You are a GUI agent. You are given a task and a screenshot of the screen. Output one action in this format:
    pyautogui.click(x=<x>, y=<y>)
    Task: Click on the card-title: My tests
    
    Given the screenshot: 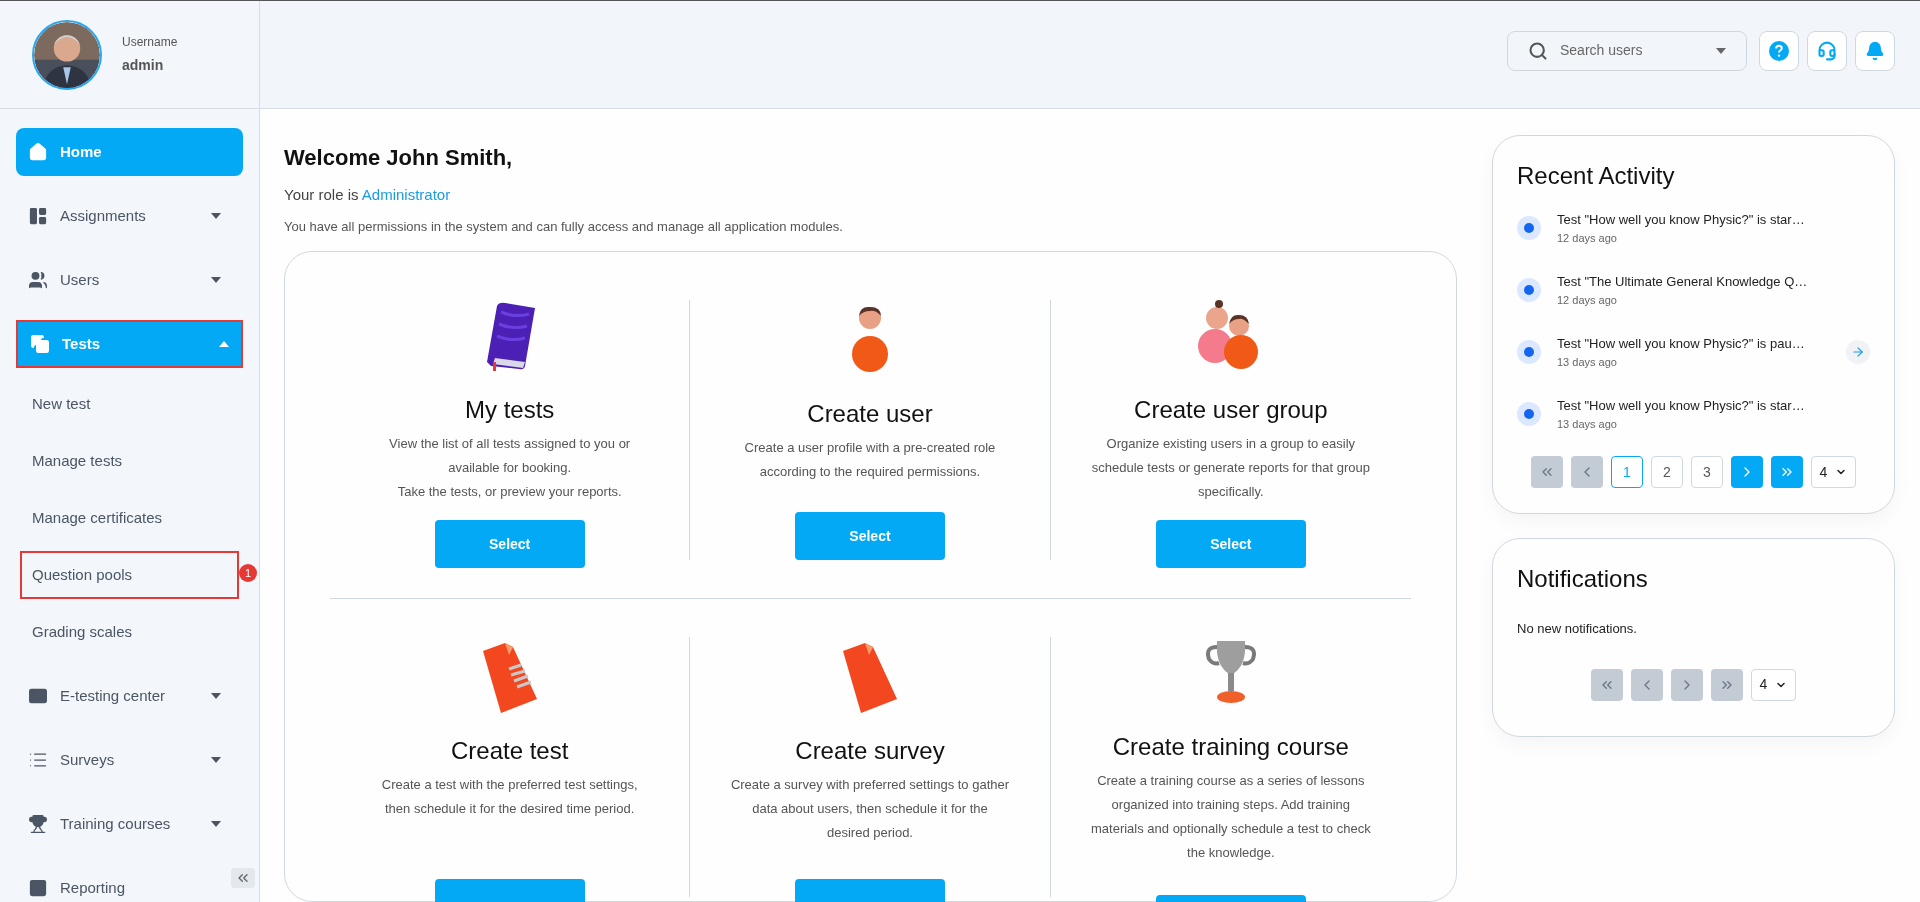 What is the action you would take?
    pyautogui.click(x=510, y=410)
    